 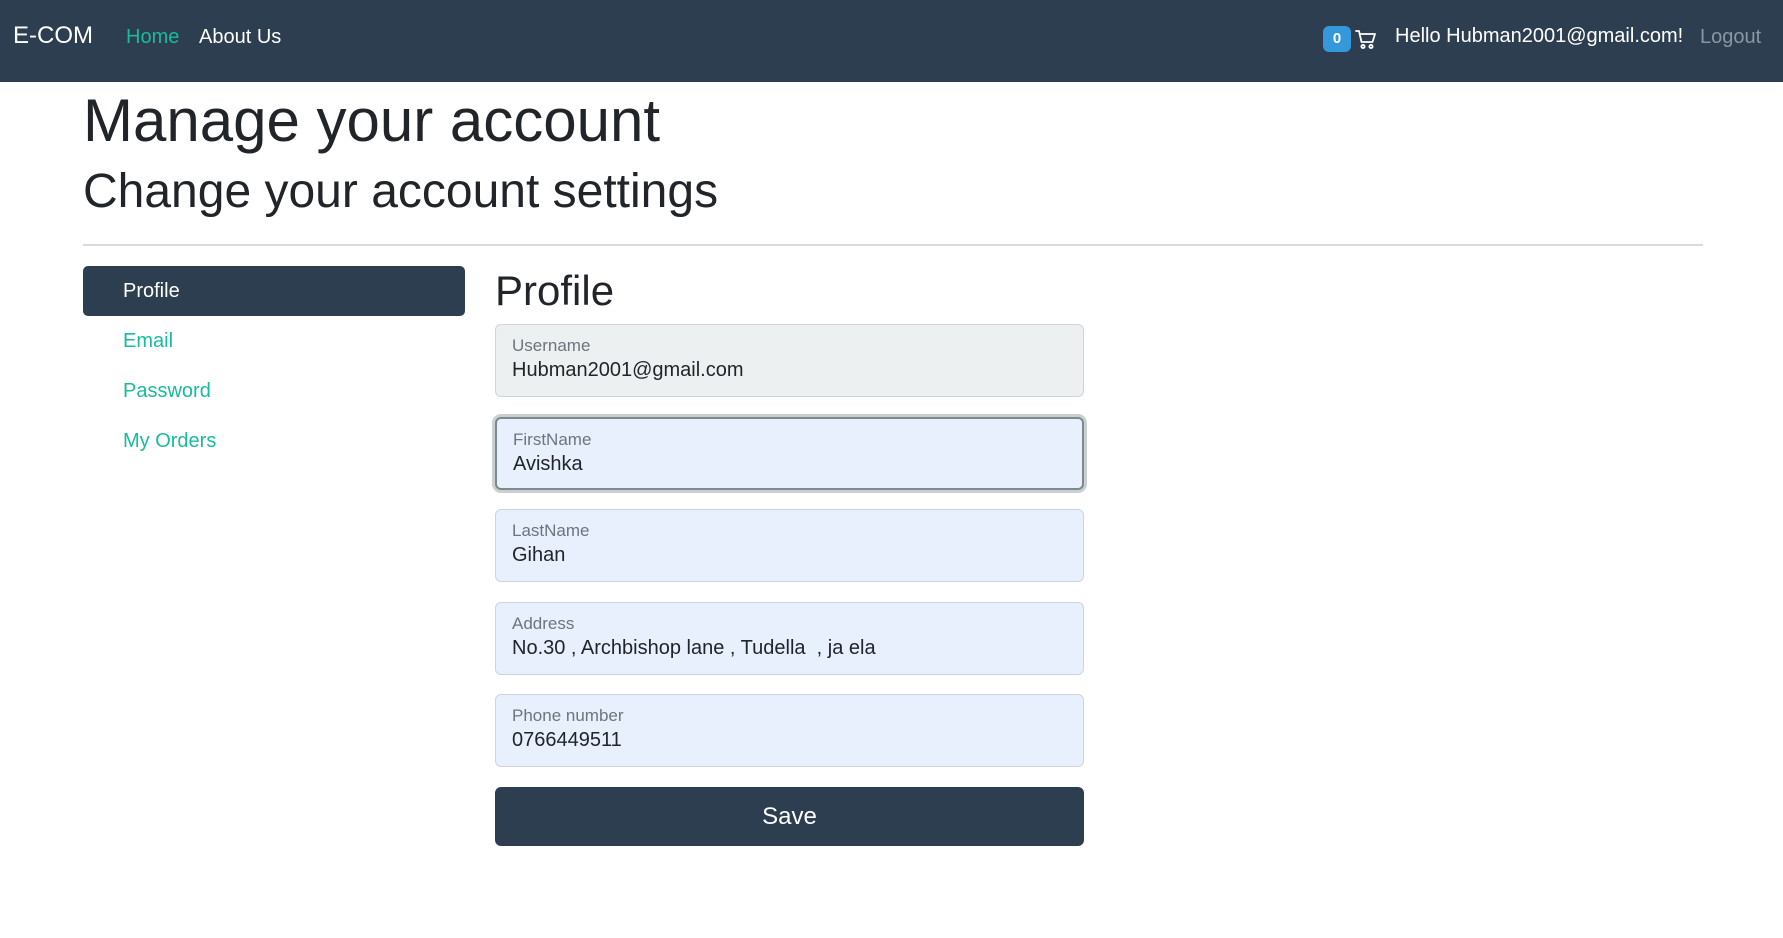 What do you see at coordinates (274, 341) in the screenshot?
I see `sidebar-item-email: Email` at bounding box center [274, 341].